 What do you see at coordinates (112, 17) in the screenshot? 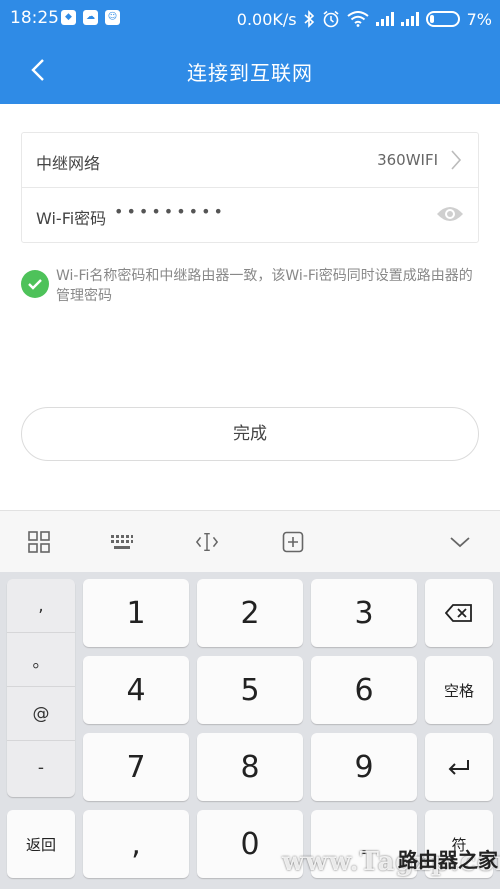
I see `android-app-icon: ☺` at bounding box center [112, 17].